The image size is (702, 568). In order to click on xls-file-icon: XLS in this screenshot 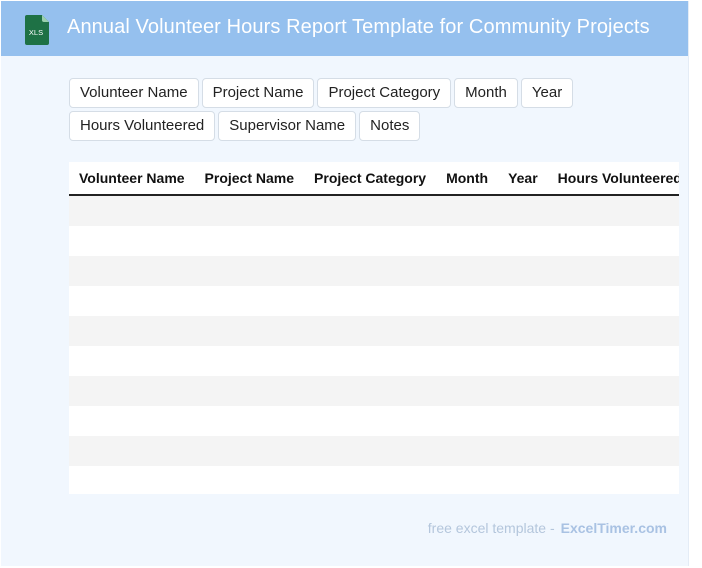, I will do `click(37, 30)`.